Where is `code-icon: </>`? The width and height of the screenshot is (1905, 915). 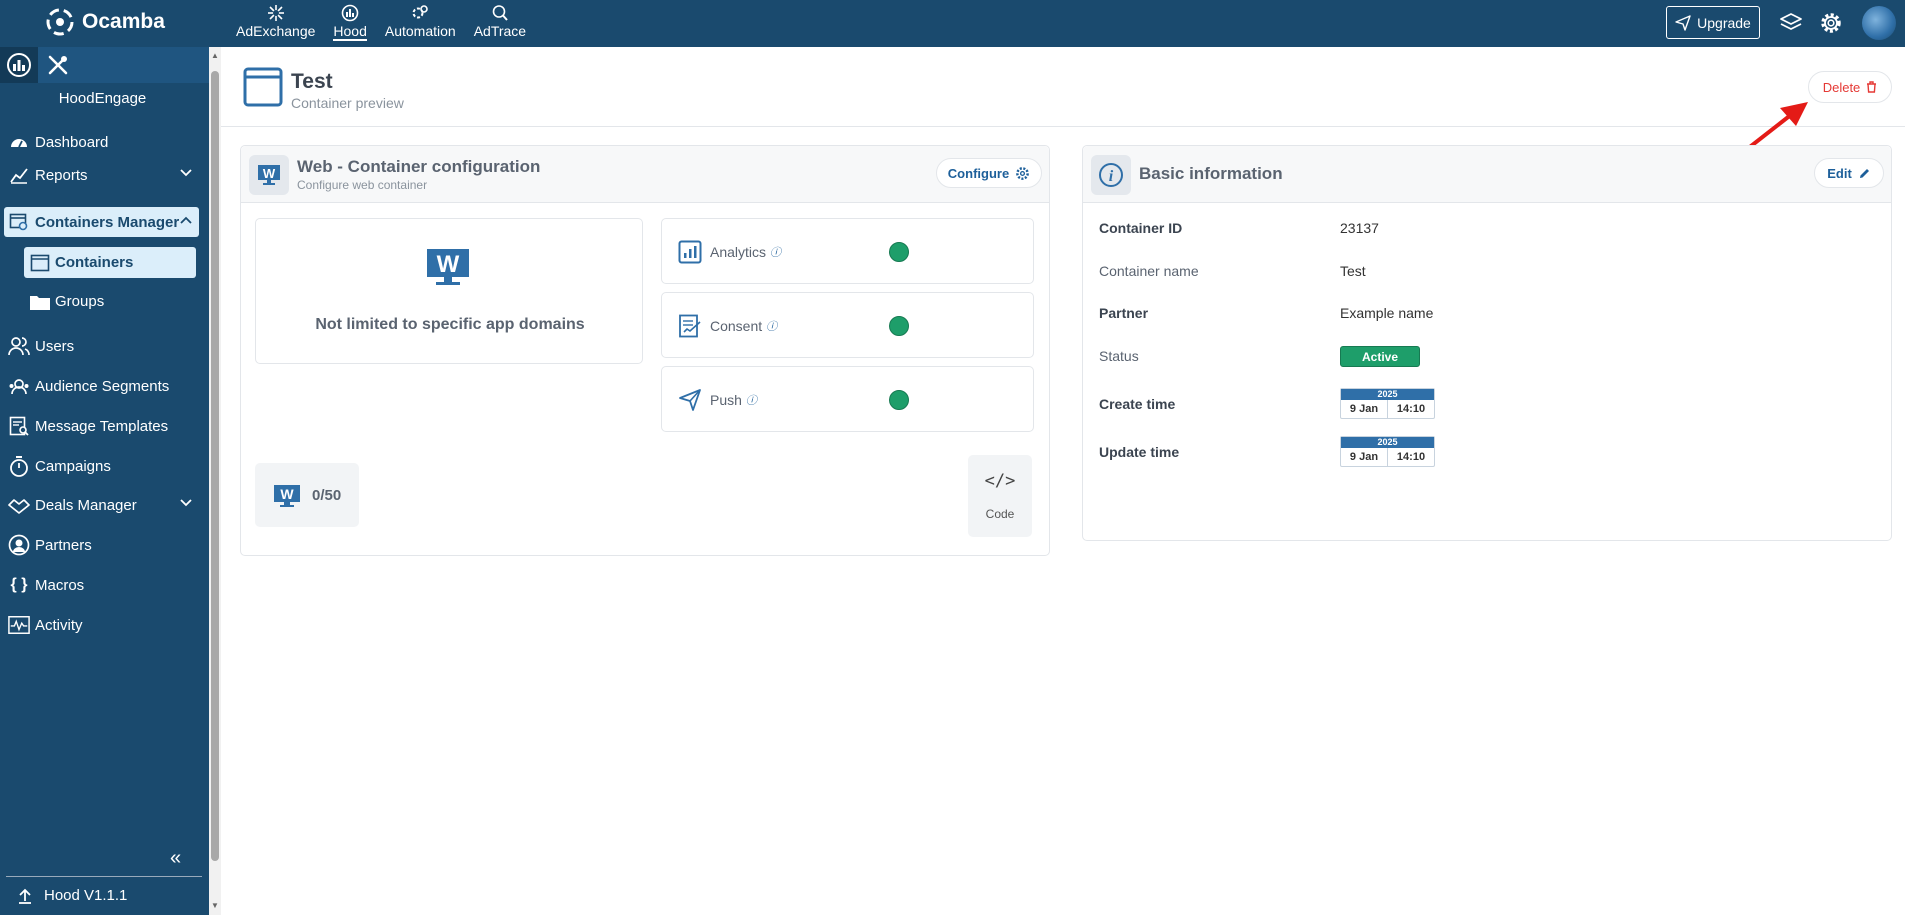
code-icon: </> is located at coordinates (1000, 481).